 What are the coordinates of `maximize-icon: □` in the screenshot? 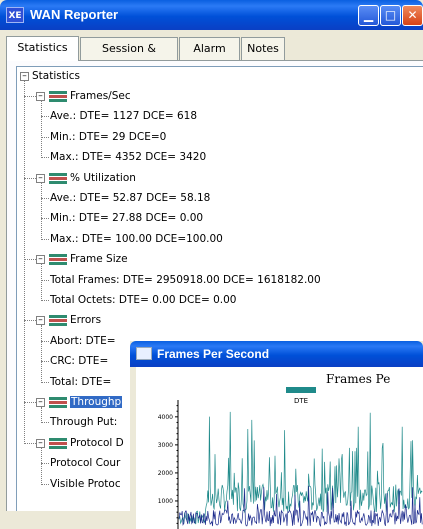 It's located at (390, 15).